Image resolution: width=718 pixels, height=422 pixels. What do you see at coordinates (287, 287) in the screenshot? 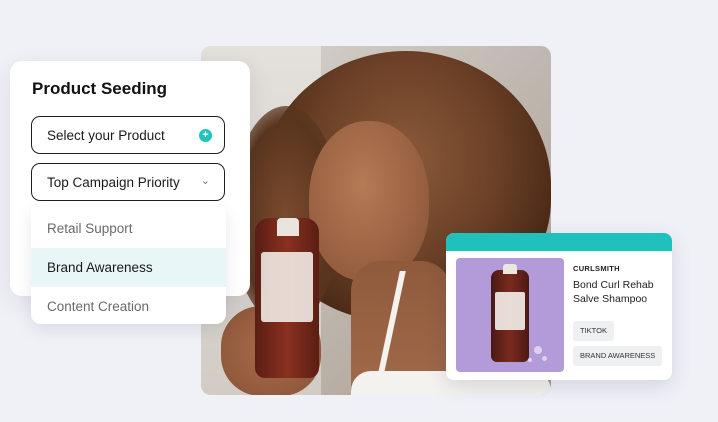
I see `photo-bottle-label` at bounding box center [287, 287].